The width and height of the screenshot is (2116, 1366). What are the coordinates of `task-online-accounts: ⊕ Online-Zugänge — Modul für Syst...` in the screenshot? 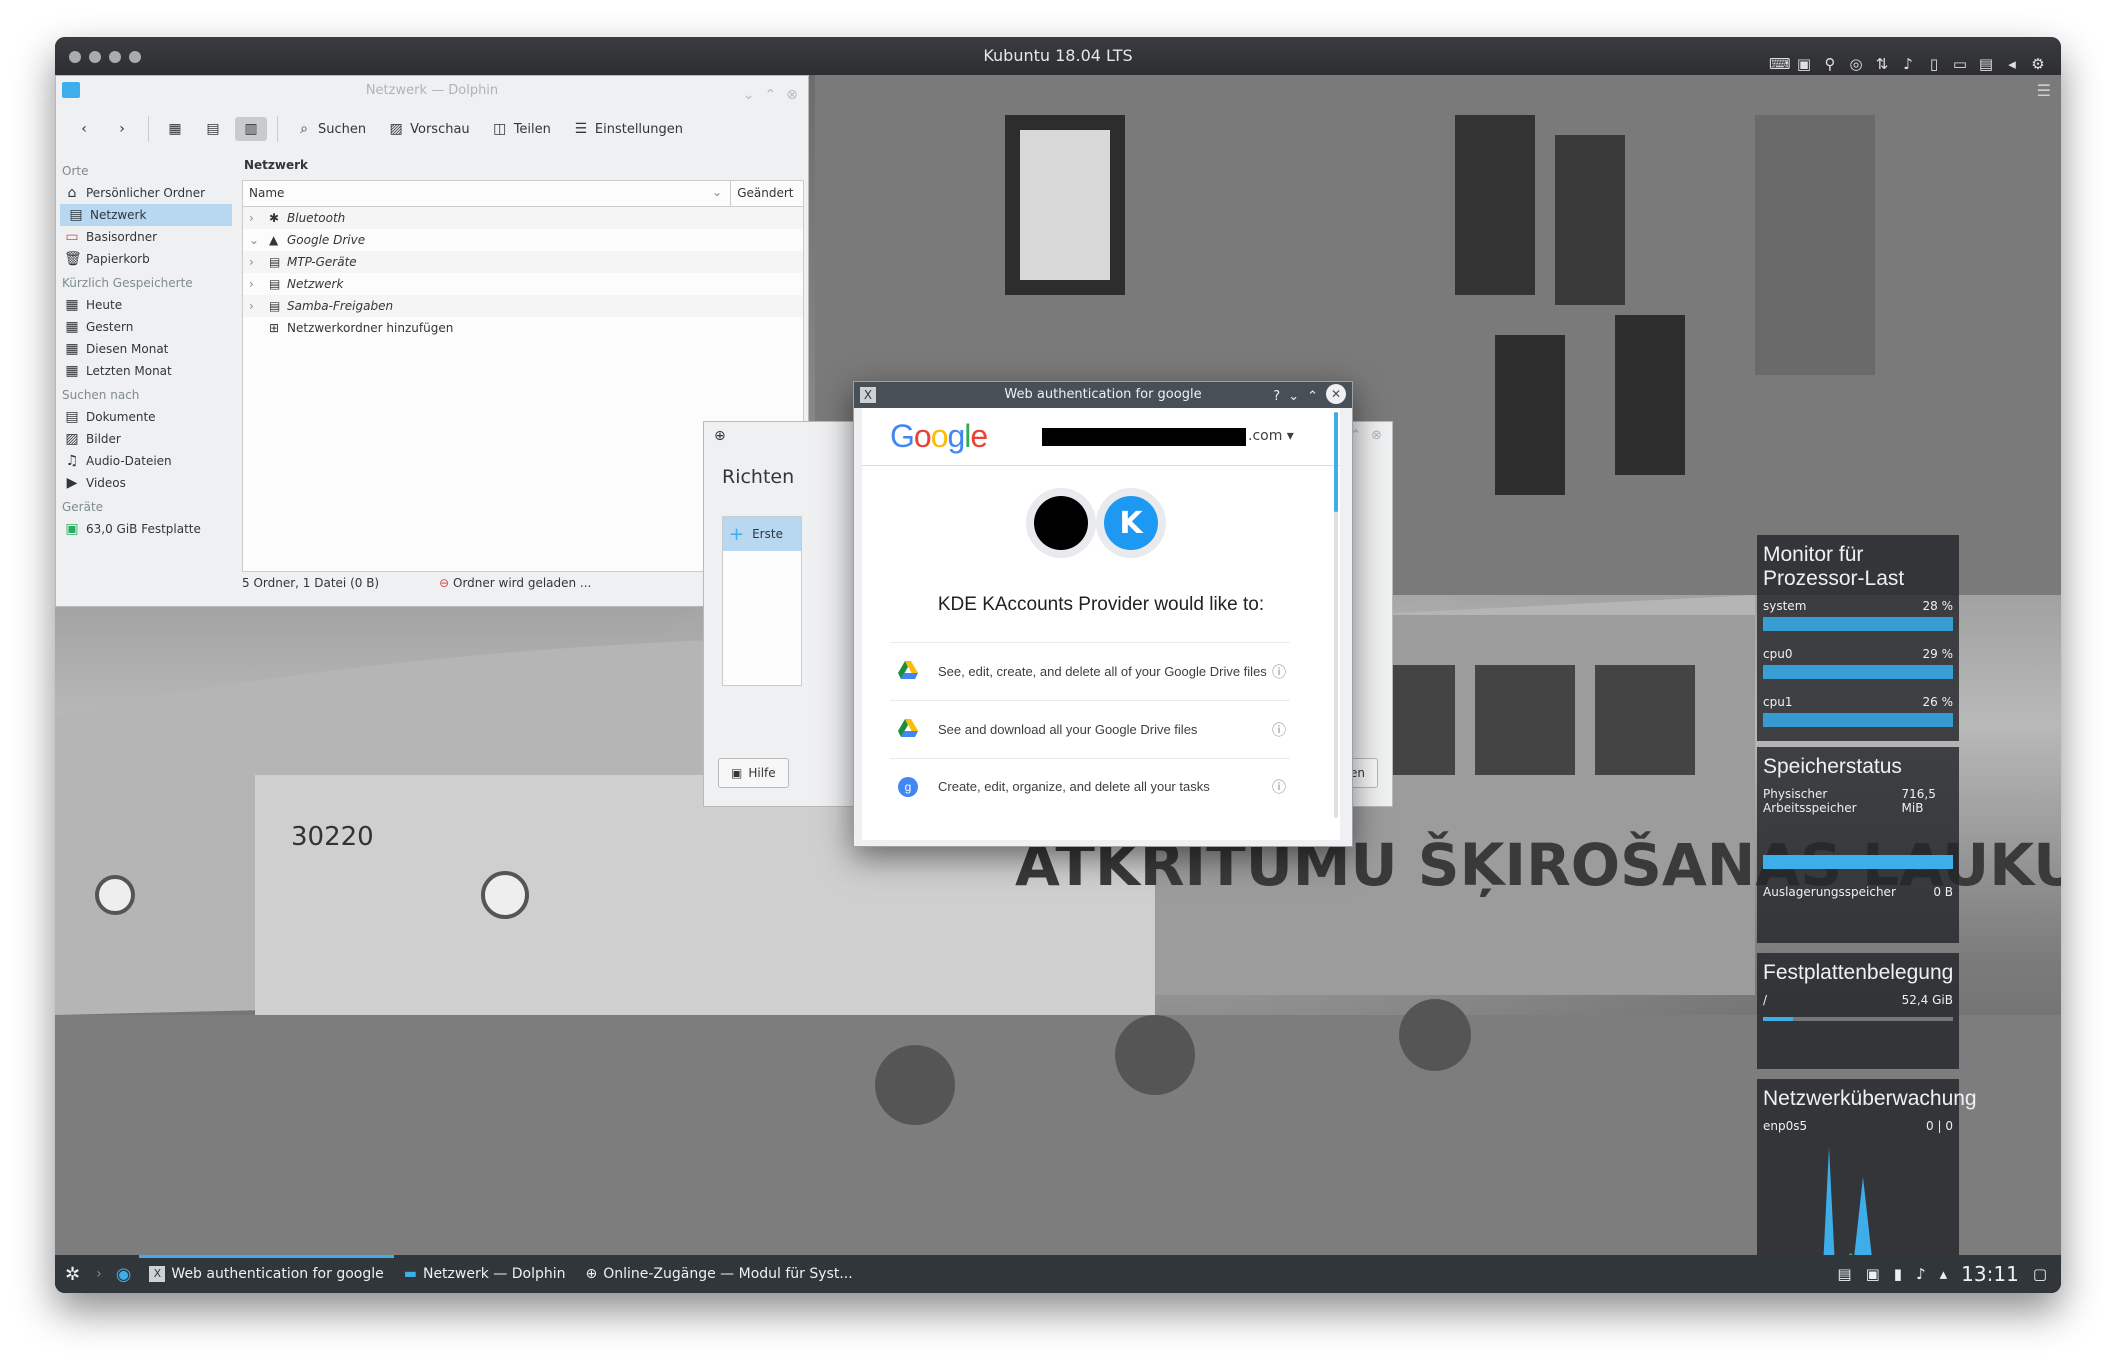 It's located at (718, 1274).